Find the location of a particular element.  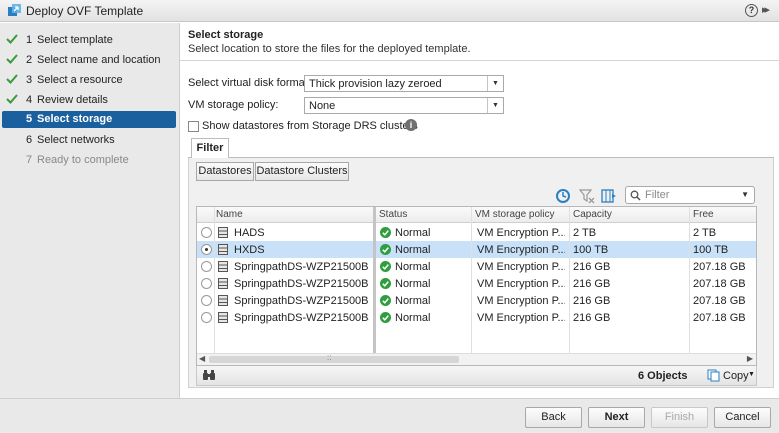

column-header-capacity: Capacity is located at coordinates (592, 214).